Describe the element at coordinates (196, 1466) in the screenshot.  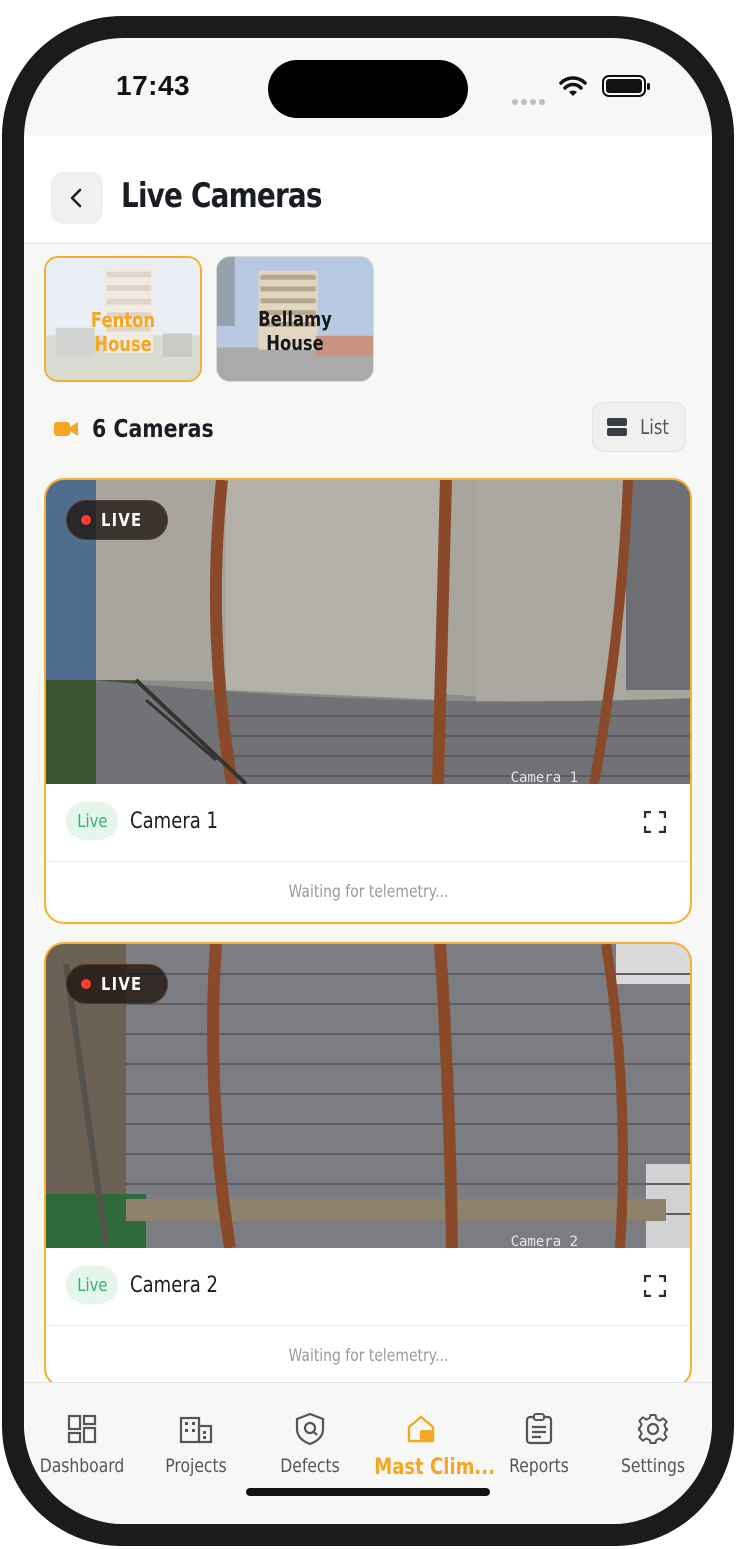
I see `tab-label: Projects` at that location.